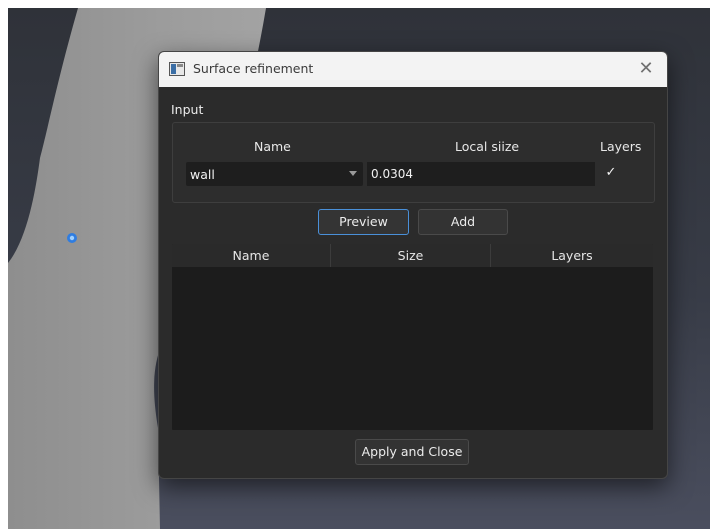 The image size is (710, 529). What do you see at coordinates (363, 222) in the screenshot?
I see `preview-button: Preview` at bounding box center [363, 222].